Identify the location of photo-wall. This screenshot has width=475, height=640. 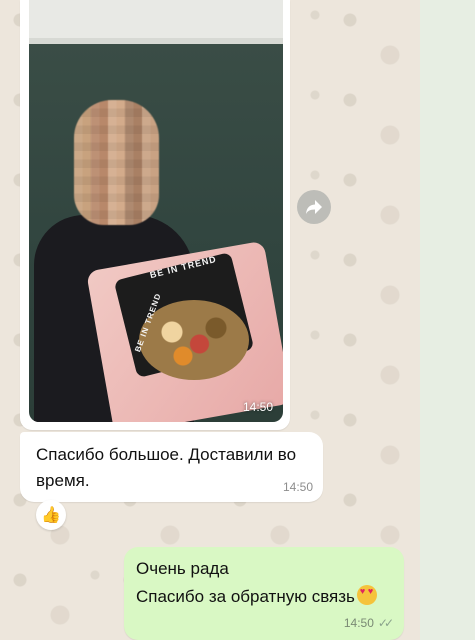
(156, 20).